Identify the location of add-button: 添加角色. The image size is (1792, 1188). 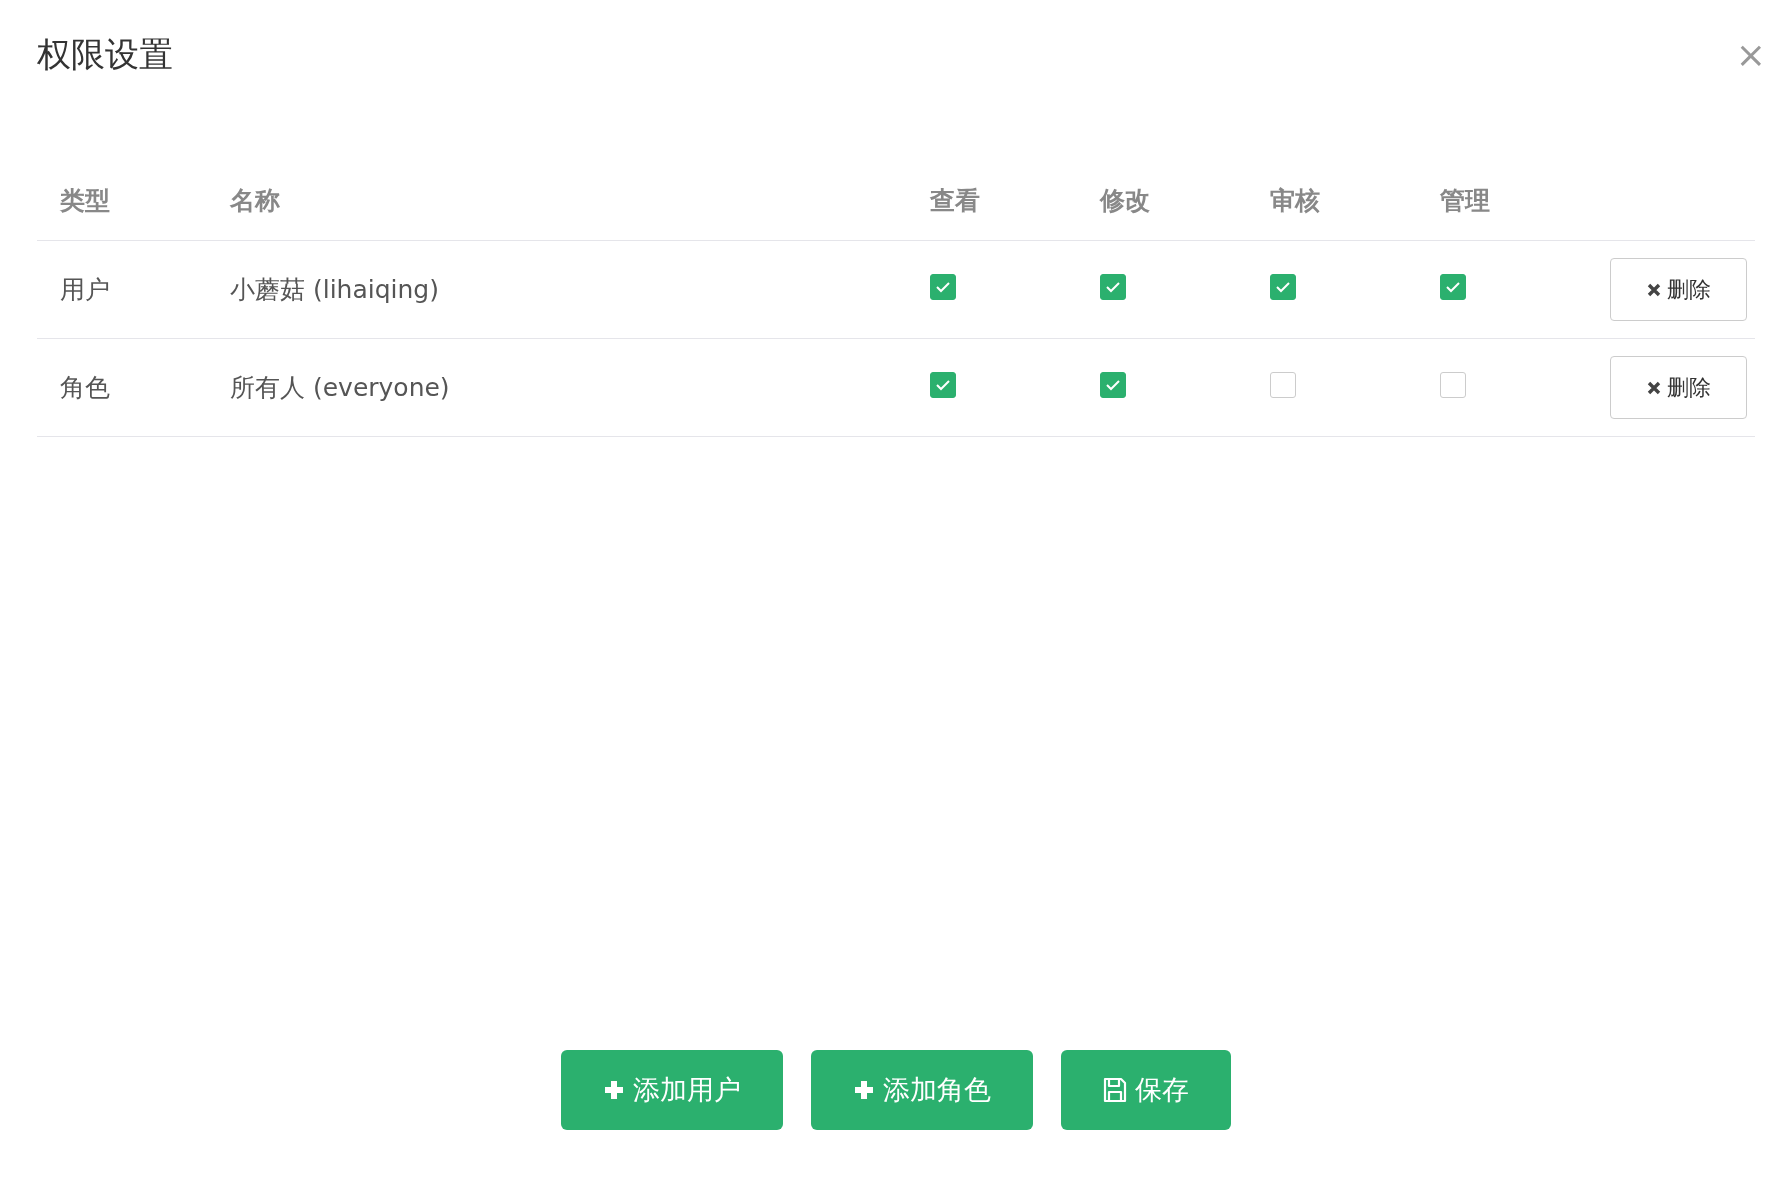
(922, 1090).